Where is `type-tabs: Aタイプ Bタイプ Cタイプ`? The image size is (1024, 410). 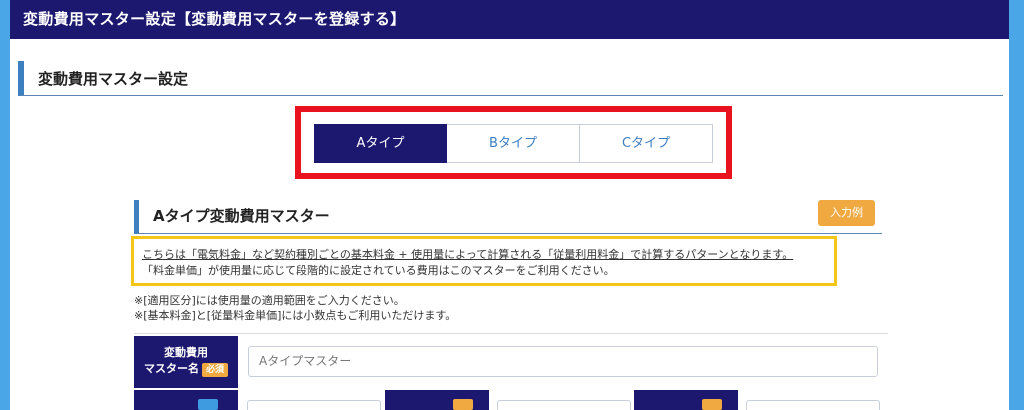
type-tabs: Aタイプ Bタイプ Cタイプ is located at coordinates (514, 143).